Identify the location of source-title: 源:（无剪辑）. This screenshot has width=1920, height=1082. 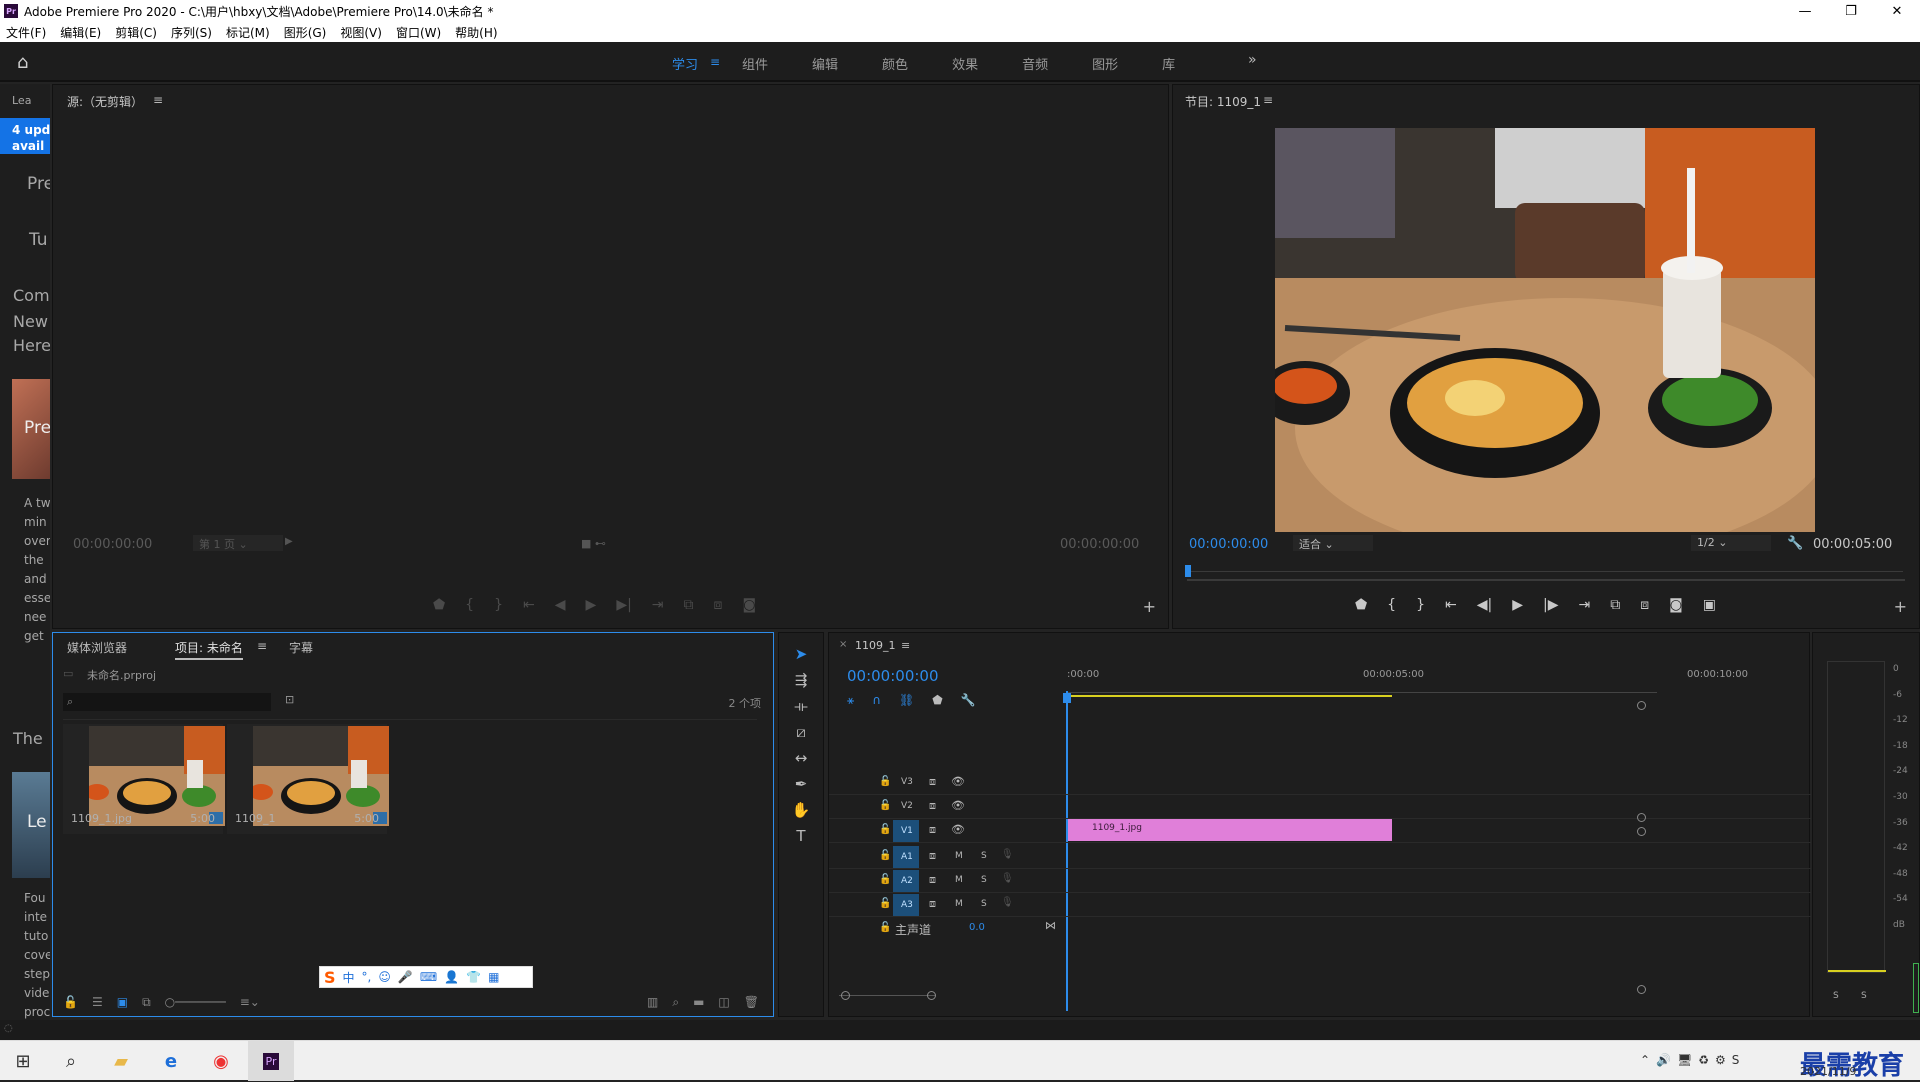
(105, 101).